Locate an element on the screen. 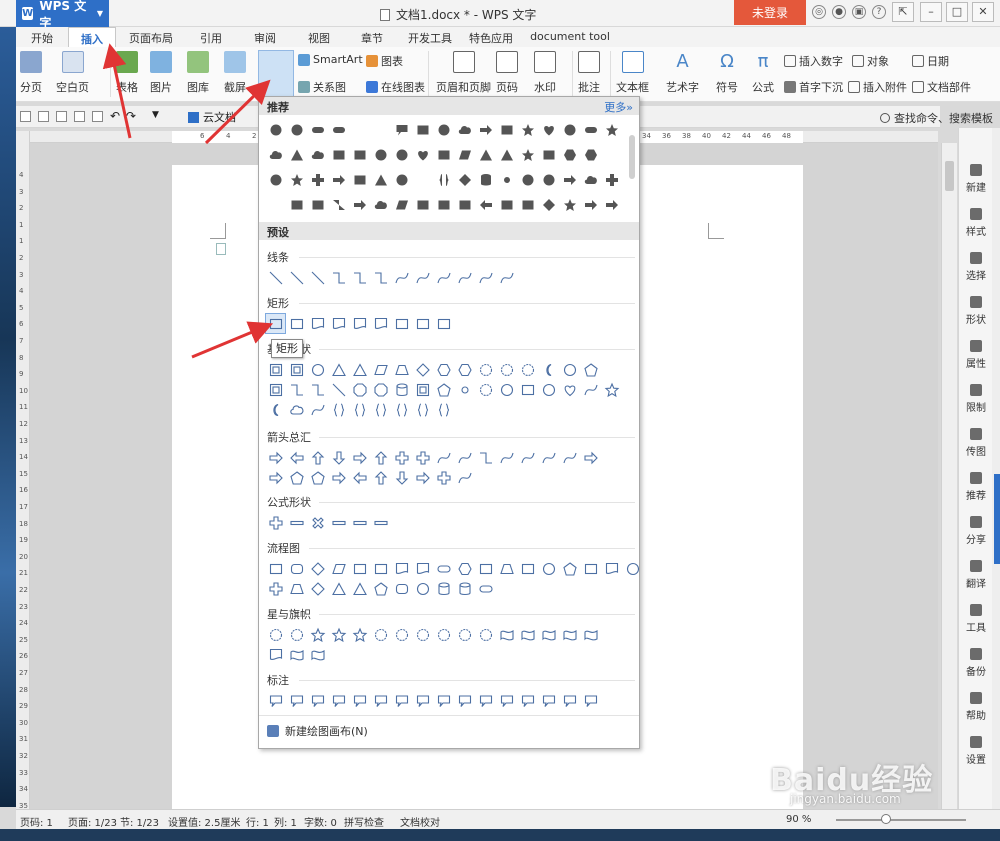  object-button: 对象 is located at coordinates (870, 61).